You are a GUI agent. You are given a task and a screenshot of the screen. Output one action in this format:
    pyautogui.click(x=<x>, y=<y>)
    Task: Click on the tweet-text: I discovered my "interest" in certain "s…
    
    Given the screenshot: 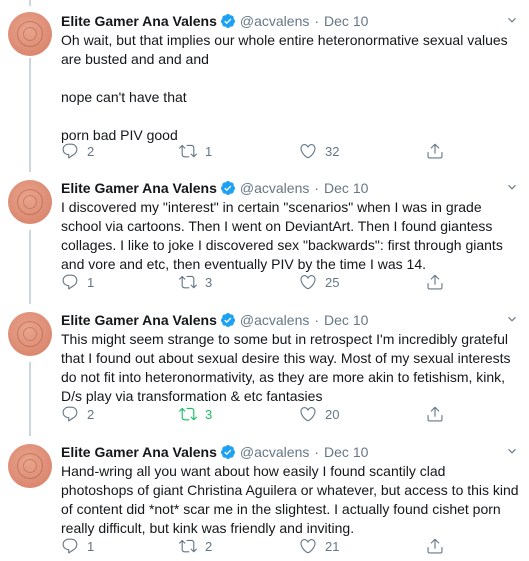 What is the action you would take?
    pyautogui.click(x=290, y=236)
    